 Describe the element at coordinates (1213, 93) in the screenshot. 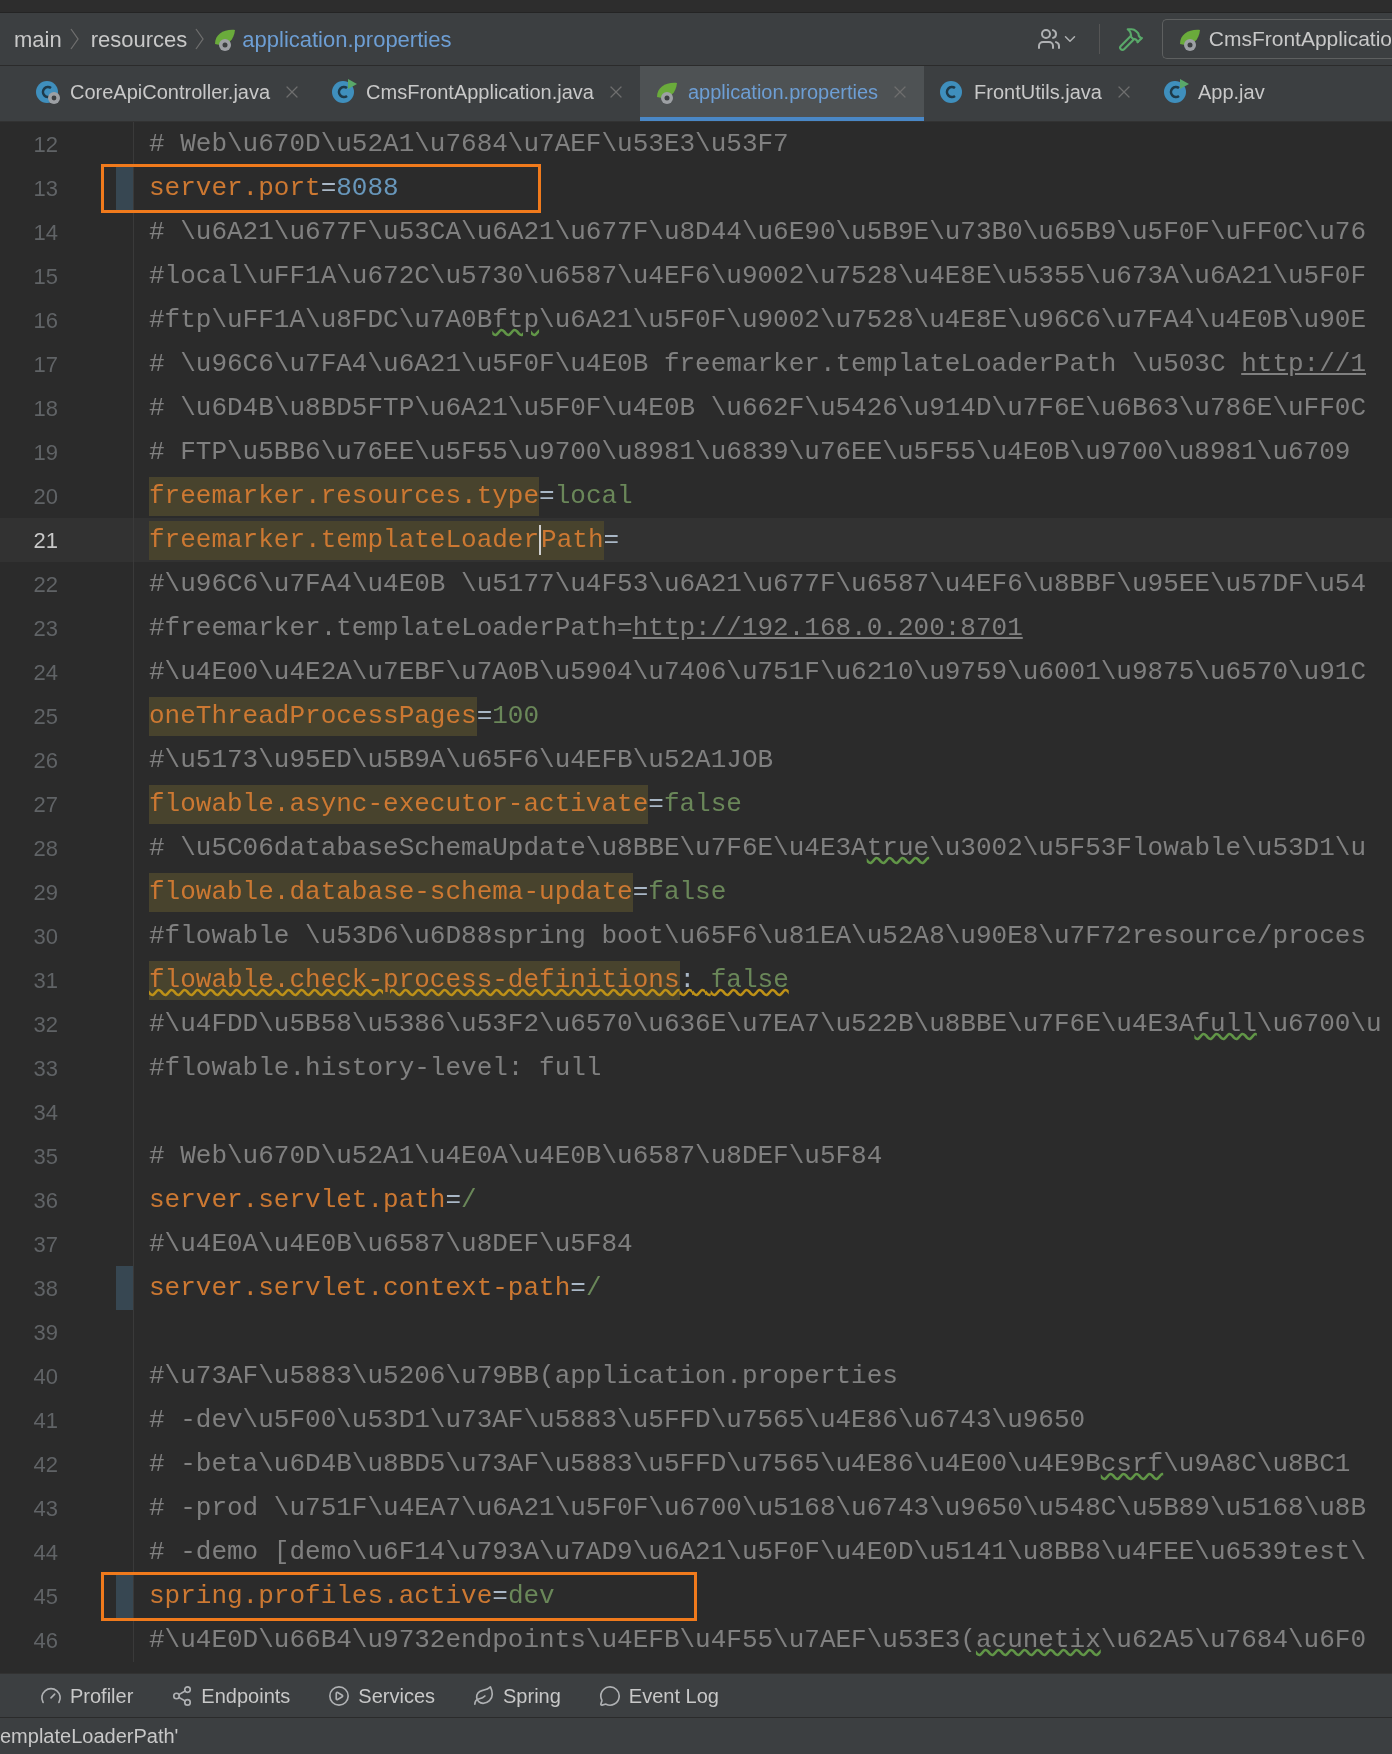

I see `editor-tab: App.jav` at that location.